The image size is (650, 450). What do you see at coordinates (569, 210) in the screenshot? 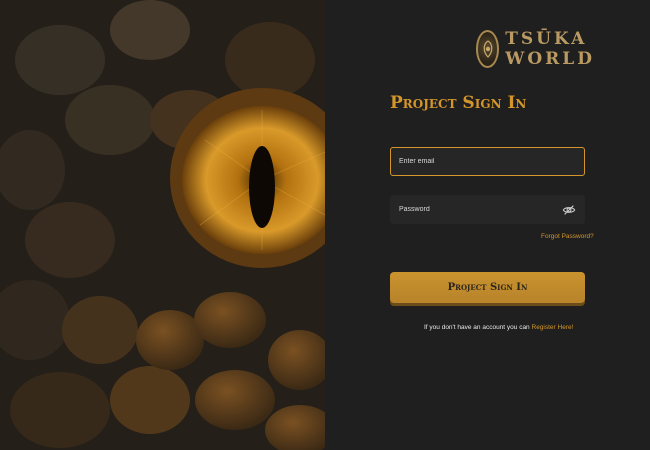
I see `eye-off-icon` at bounding box center [569, 210].